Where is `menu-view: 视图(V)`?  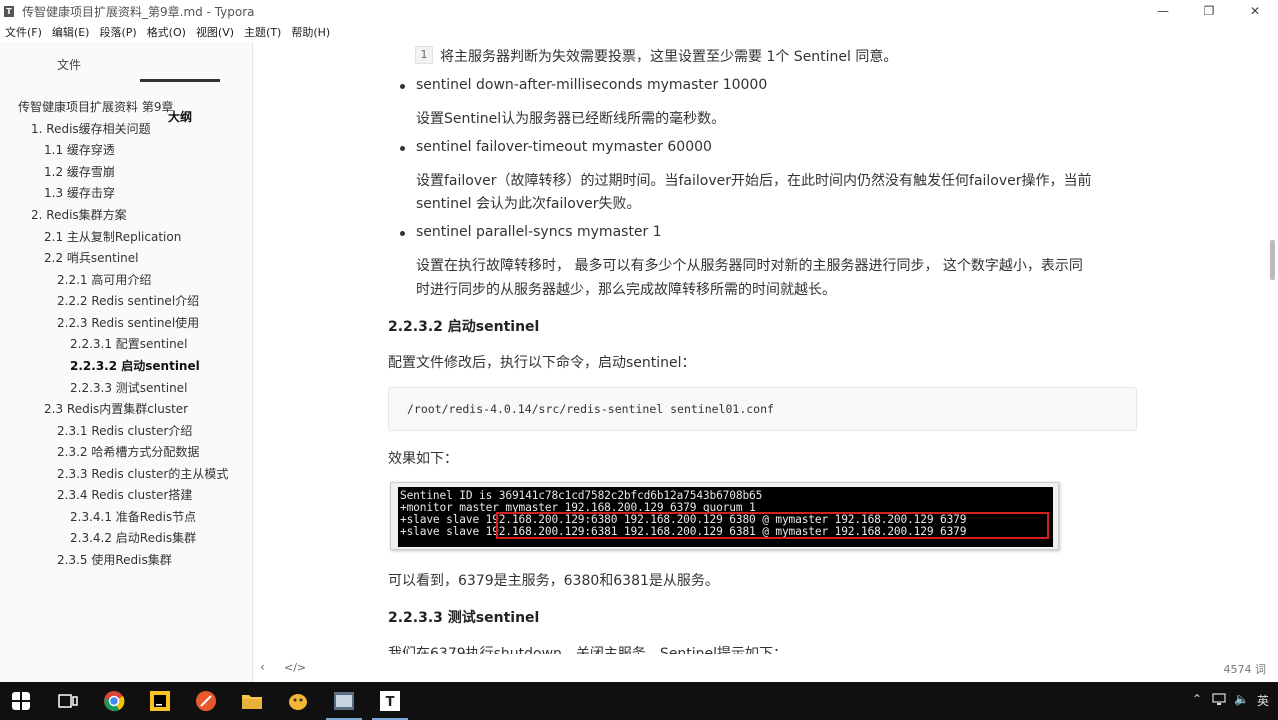 menu-view: 视图(V) is located at coordinates (215, 32).